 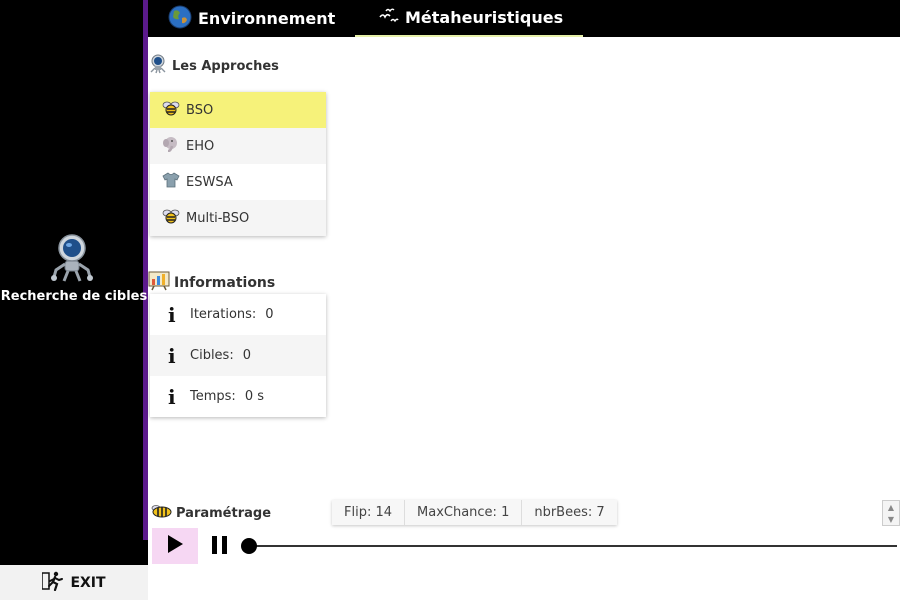 I want to click on info-row-temps: i Temps: 0 s, so click(x=238, y=396).